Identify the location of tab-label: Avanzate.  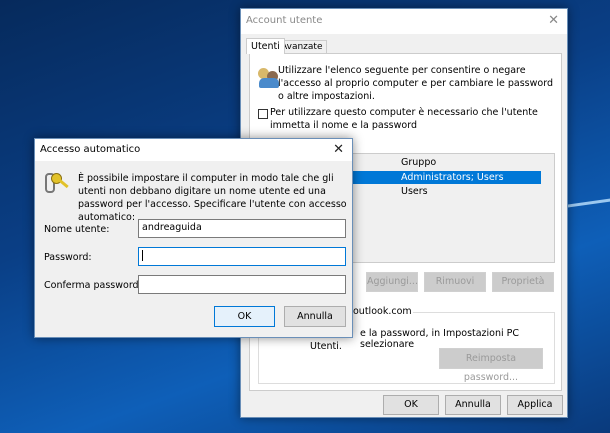
(302, 47).